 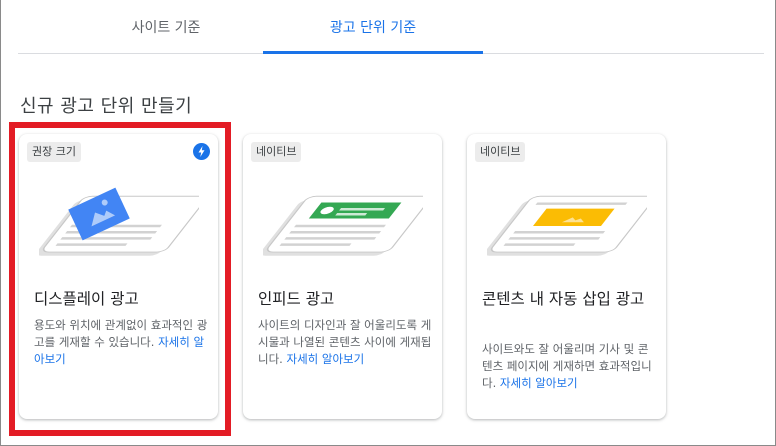 I want to click on tab-by-ad-unit: 광고 단위 기준, so click(x=373, y=27).